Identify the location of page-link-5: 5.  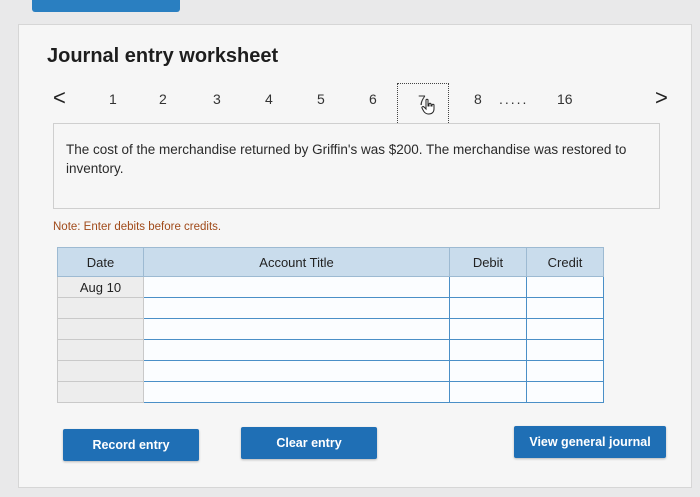
(321, 99).